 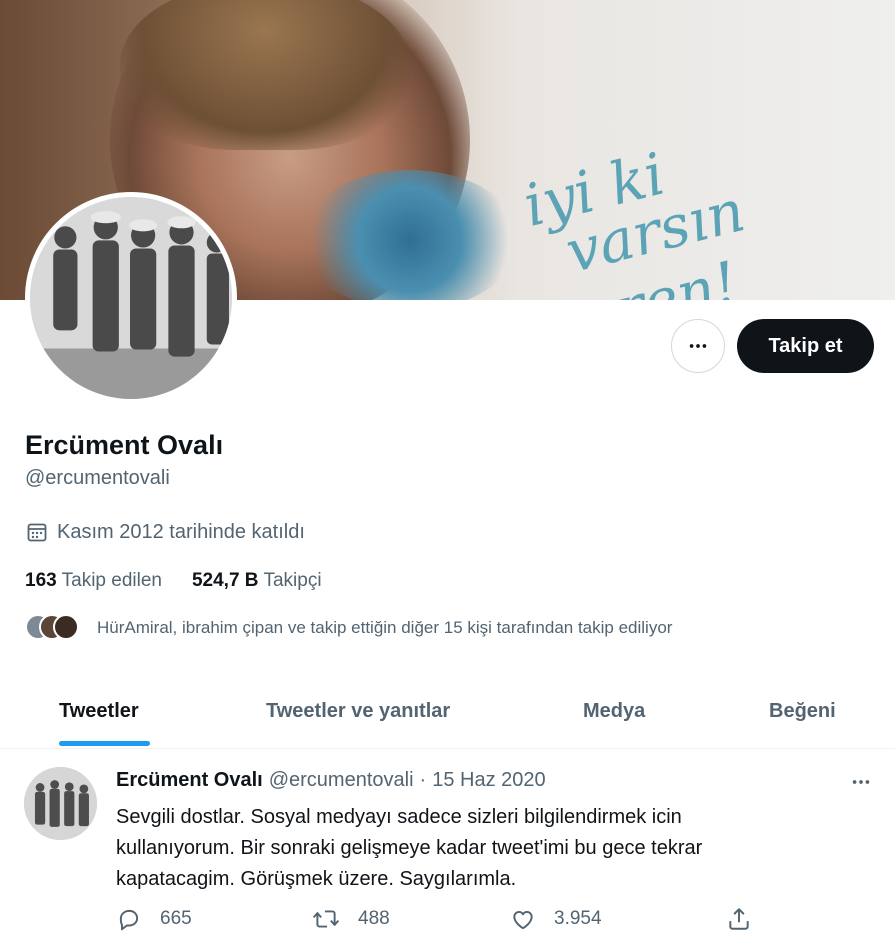 I want to click on like-button: 3.954, so click(x=556, y=919).